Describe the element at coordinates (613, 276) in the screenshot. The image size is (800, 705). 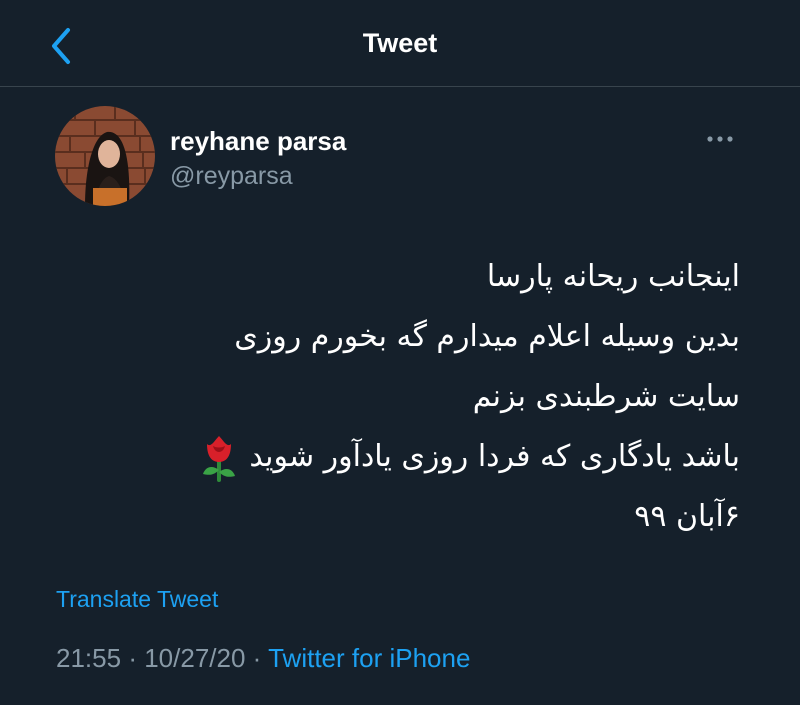
I see `tweet-line: اینجانب ریحانه پارسا` at that location.